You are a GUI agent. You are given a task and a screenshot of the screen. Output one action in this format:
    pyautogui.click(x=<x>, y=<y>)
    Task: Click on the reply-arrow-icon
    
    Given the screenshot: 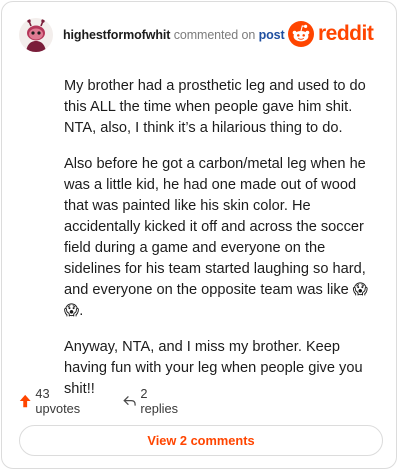 What is the action you would take?
    pyautogui.click(x=129, y=401)
    